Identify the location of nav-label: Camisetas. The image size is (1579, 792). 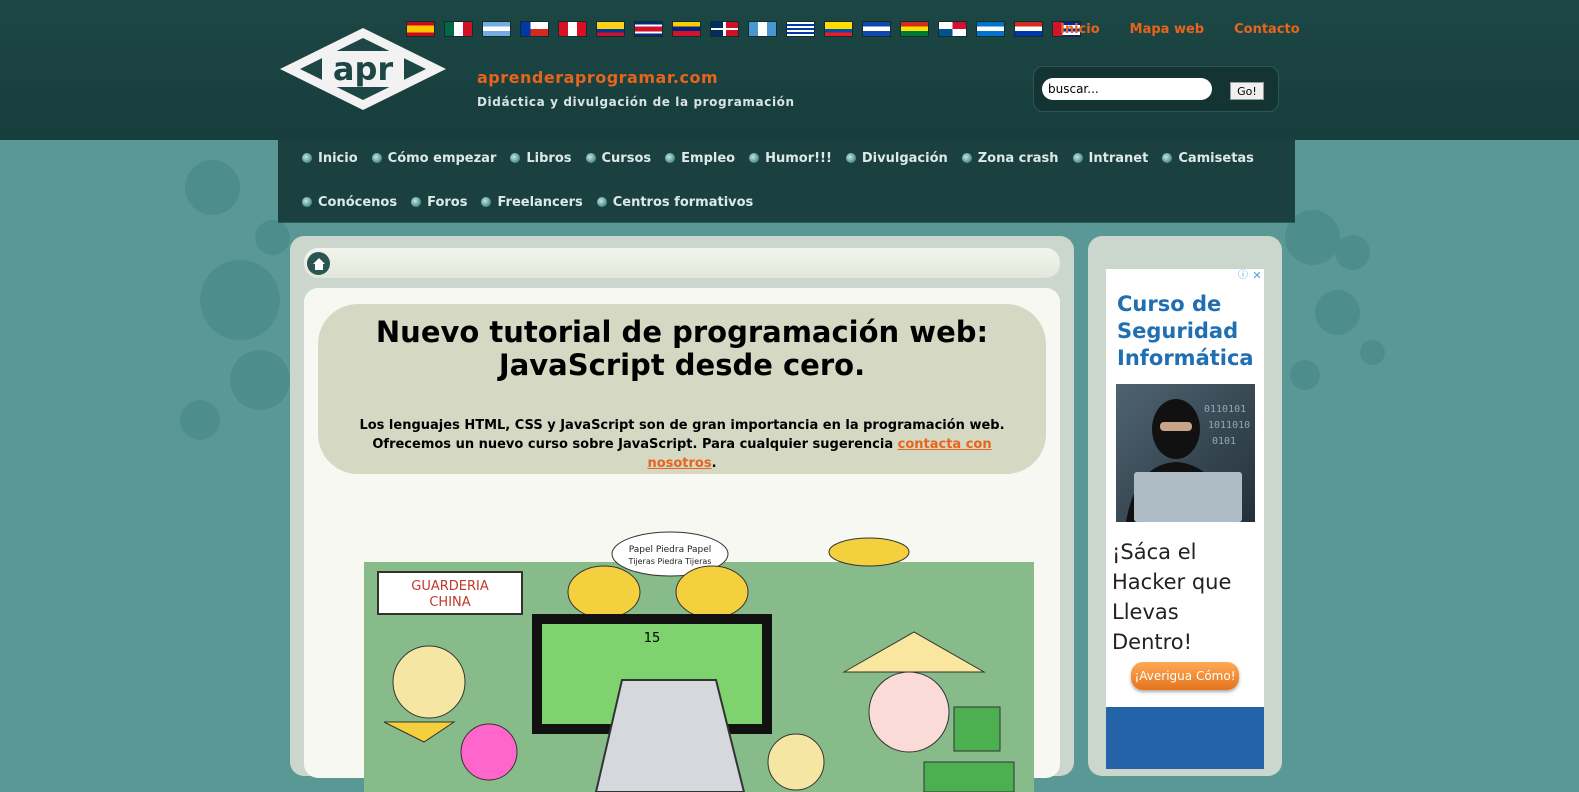
(1216, 158).